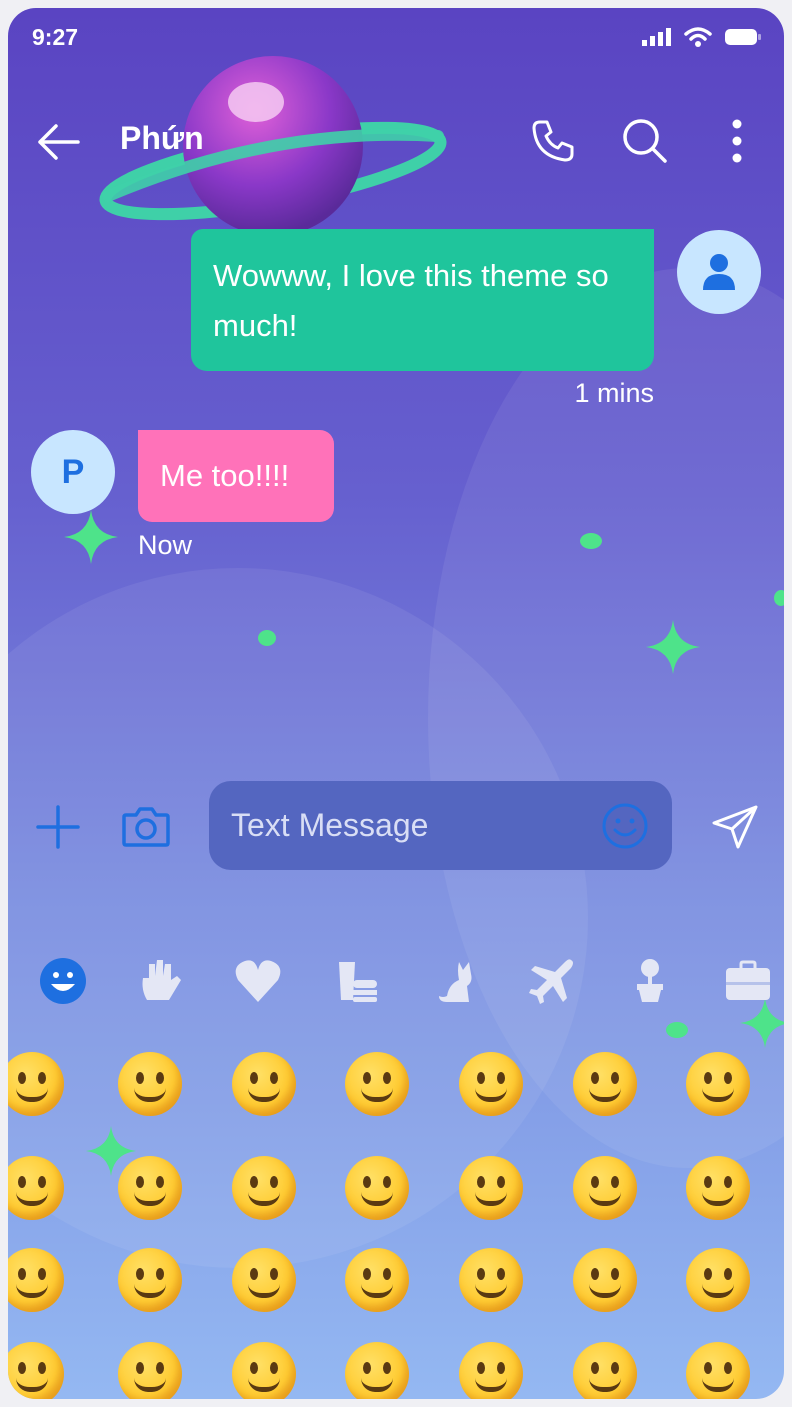 The height and width of the screenshot is (1407, 792). What do you see at coordinates (605, 1084) in the screenshot?
I see `emoji-key: 😂` at bounding box center [605, 1084].